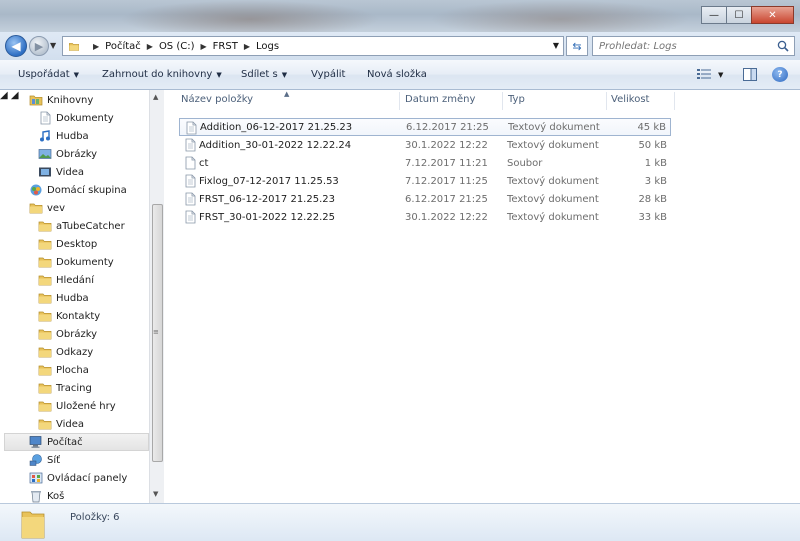  Describe the element at coordinates (123, 46) in the screenshot. I see `breadcrumb-item: Počítač` at that location.